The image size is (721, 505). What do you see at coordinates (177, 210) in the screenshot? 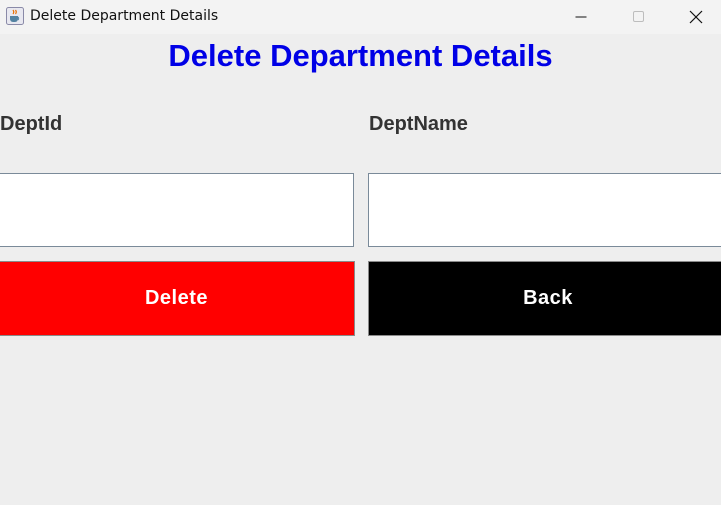
I see `dept-id-input` at bounding box center [177, 210].